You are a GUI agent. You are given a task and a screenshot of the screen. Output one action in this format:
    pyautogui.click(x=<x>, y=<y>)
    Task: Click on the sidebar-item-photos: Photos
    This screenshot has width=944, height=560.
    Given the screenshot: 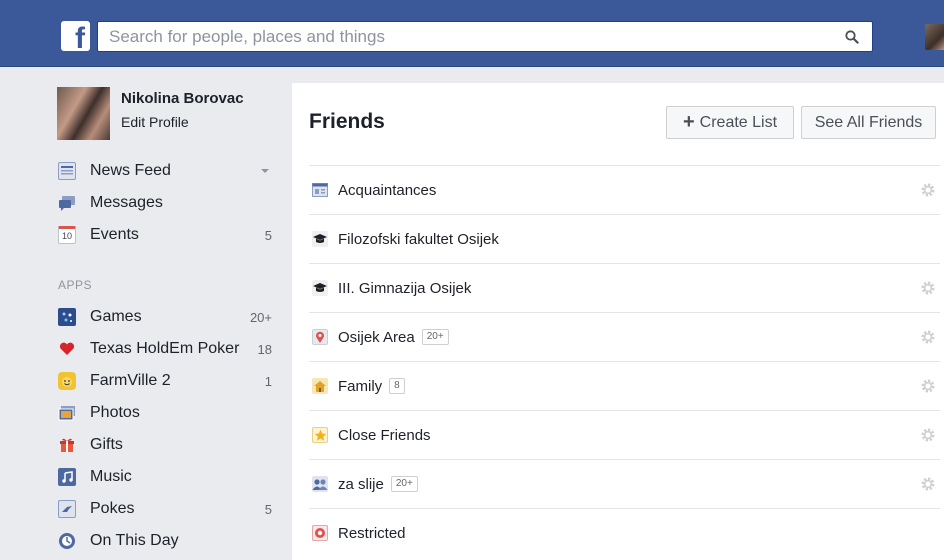 What is the action you would take?
    pyautogui.click(x=165, y=413)
    